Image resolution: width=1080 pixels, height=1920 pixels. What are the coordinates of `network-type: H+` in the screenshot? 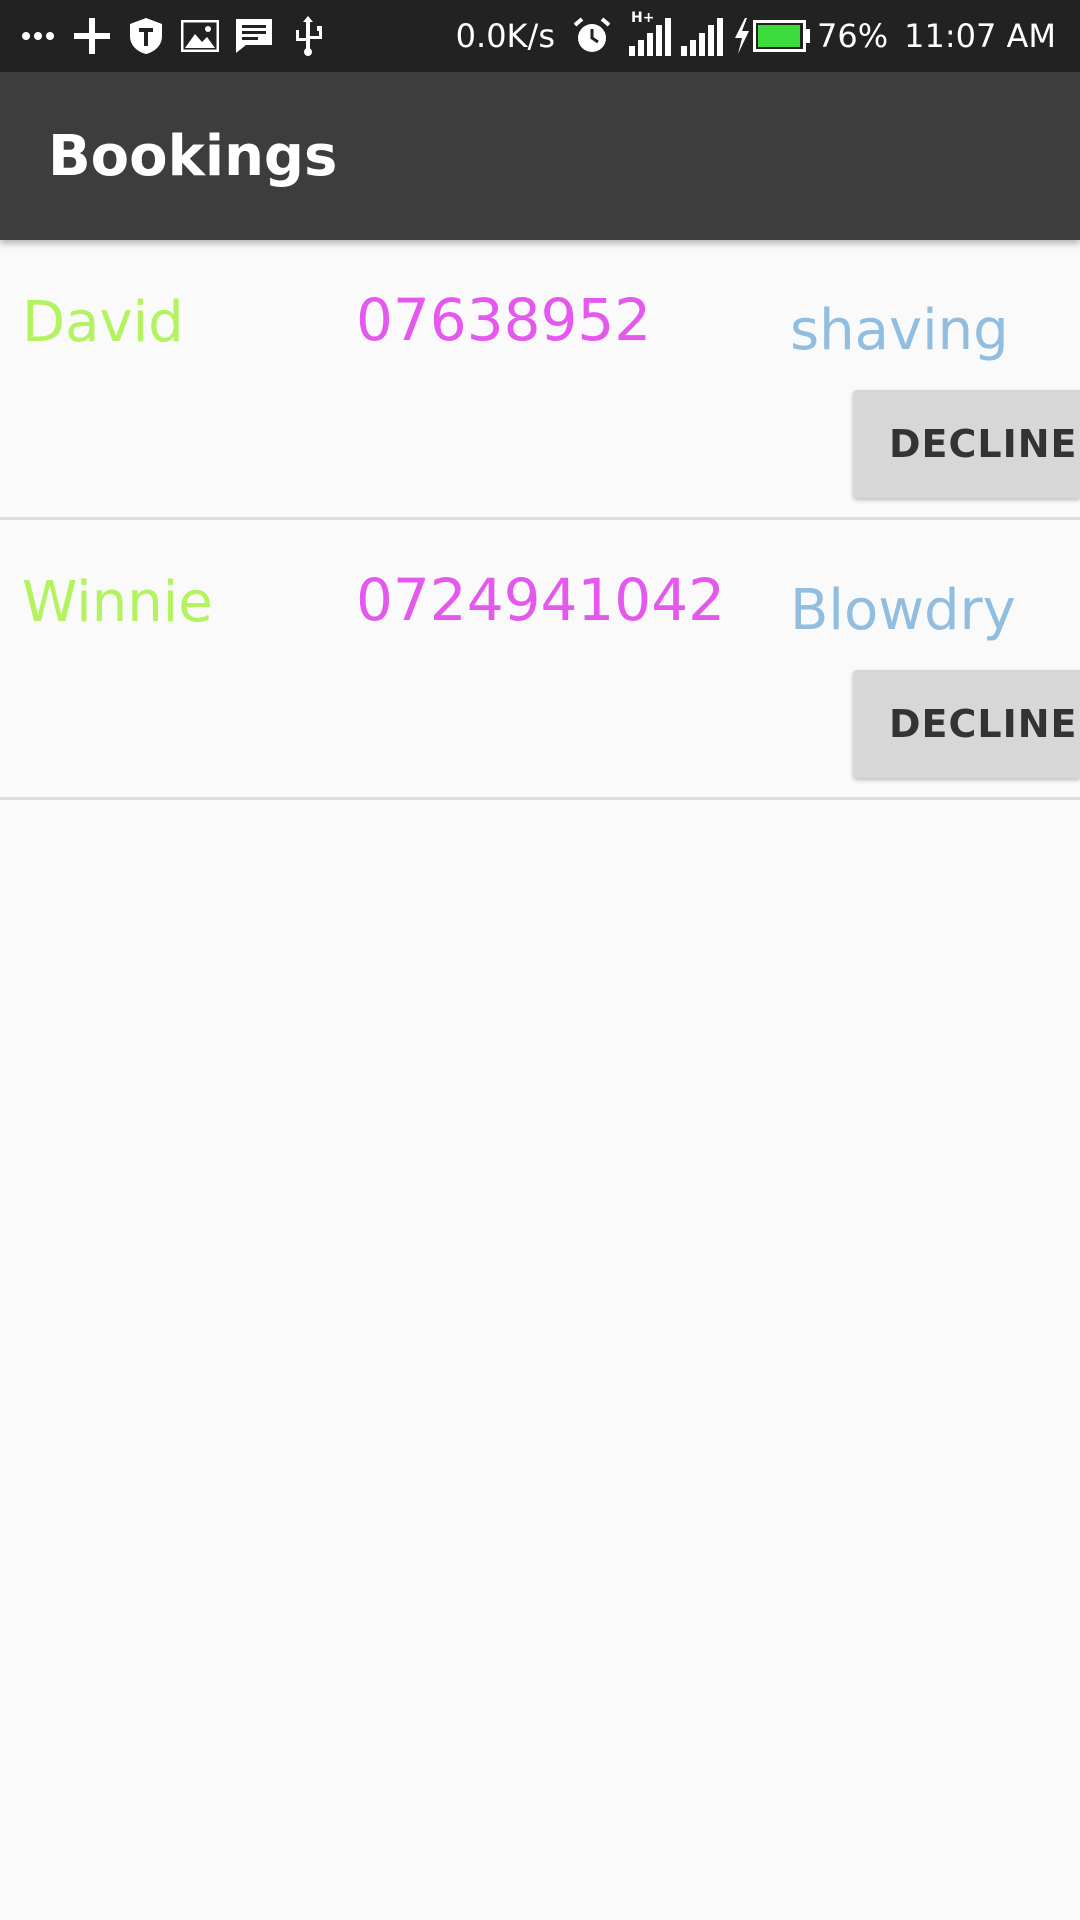 It's located at (642, 18).